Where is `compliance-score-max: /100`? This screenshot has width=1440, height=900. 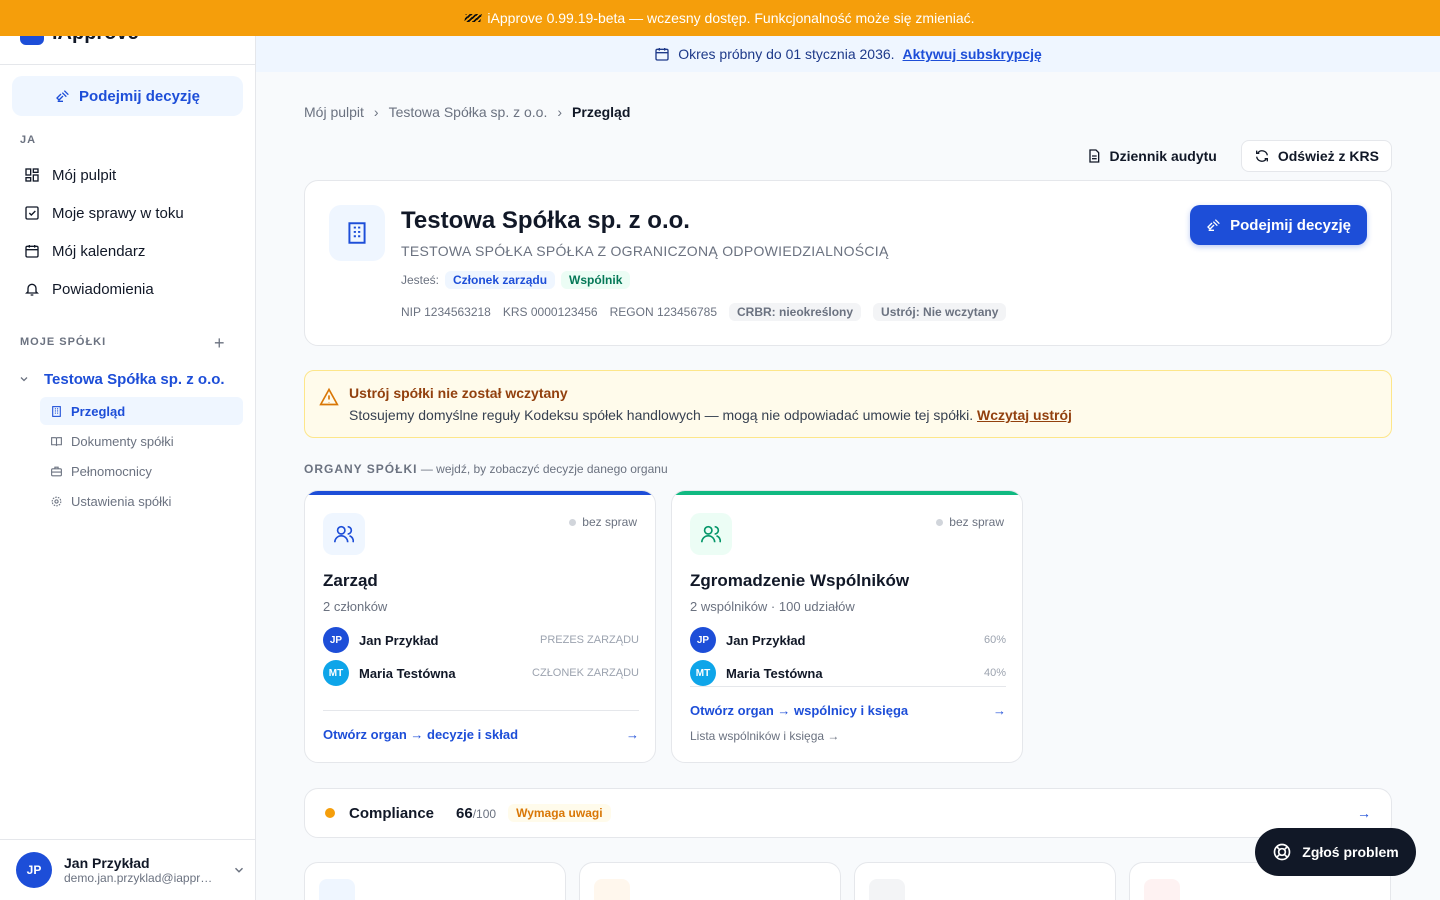 compliance-score-max: /100 is located at coordinates (484, 813).